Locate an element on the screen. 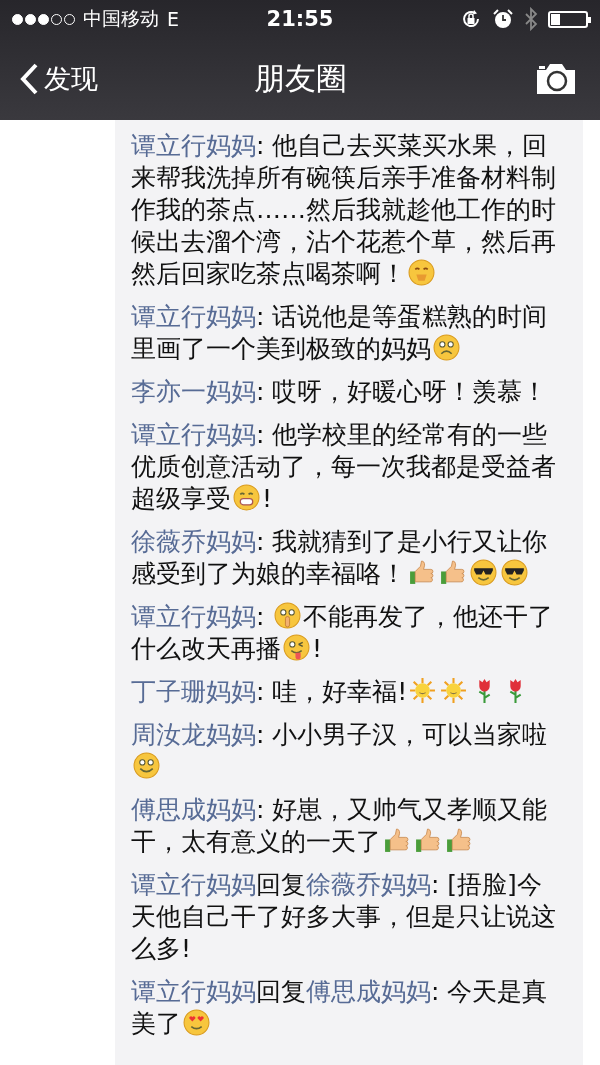 The height and width of the screenshot is (1065, 600). user-name-link: 周汝龙妈妈 is located at coordinates (193, 734).